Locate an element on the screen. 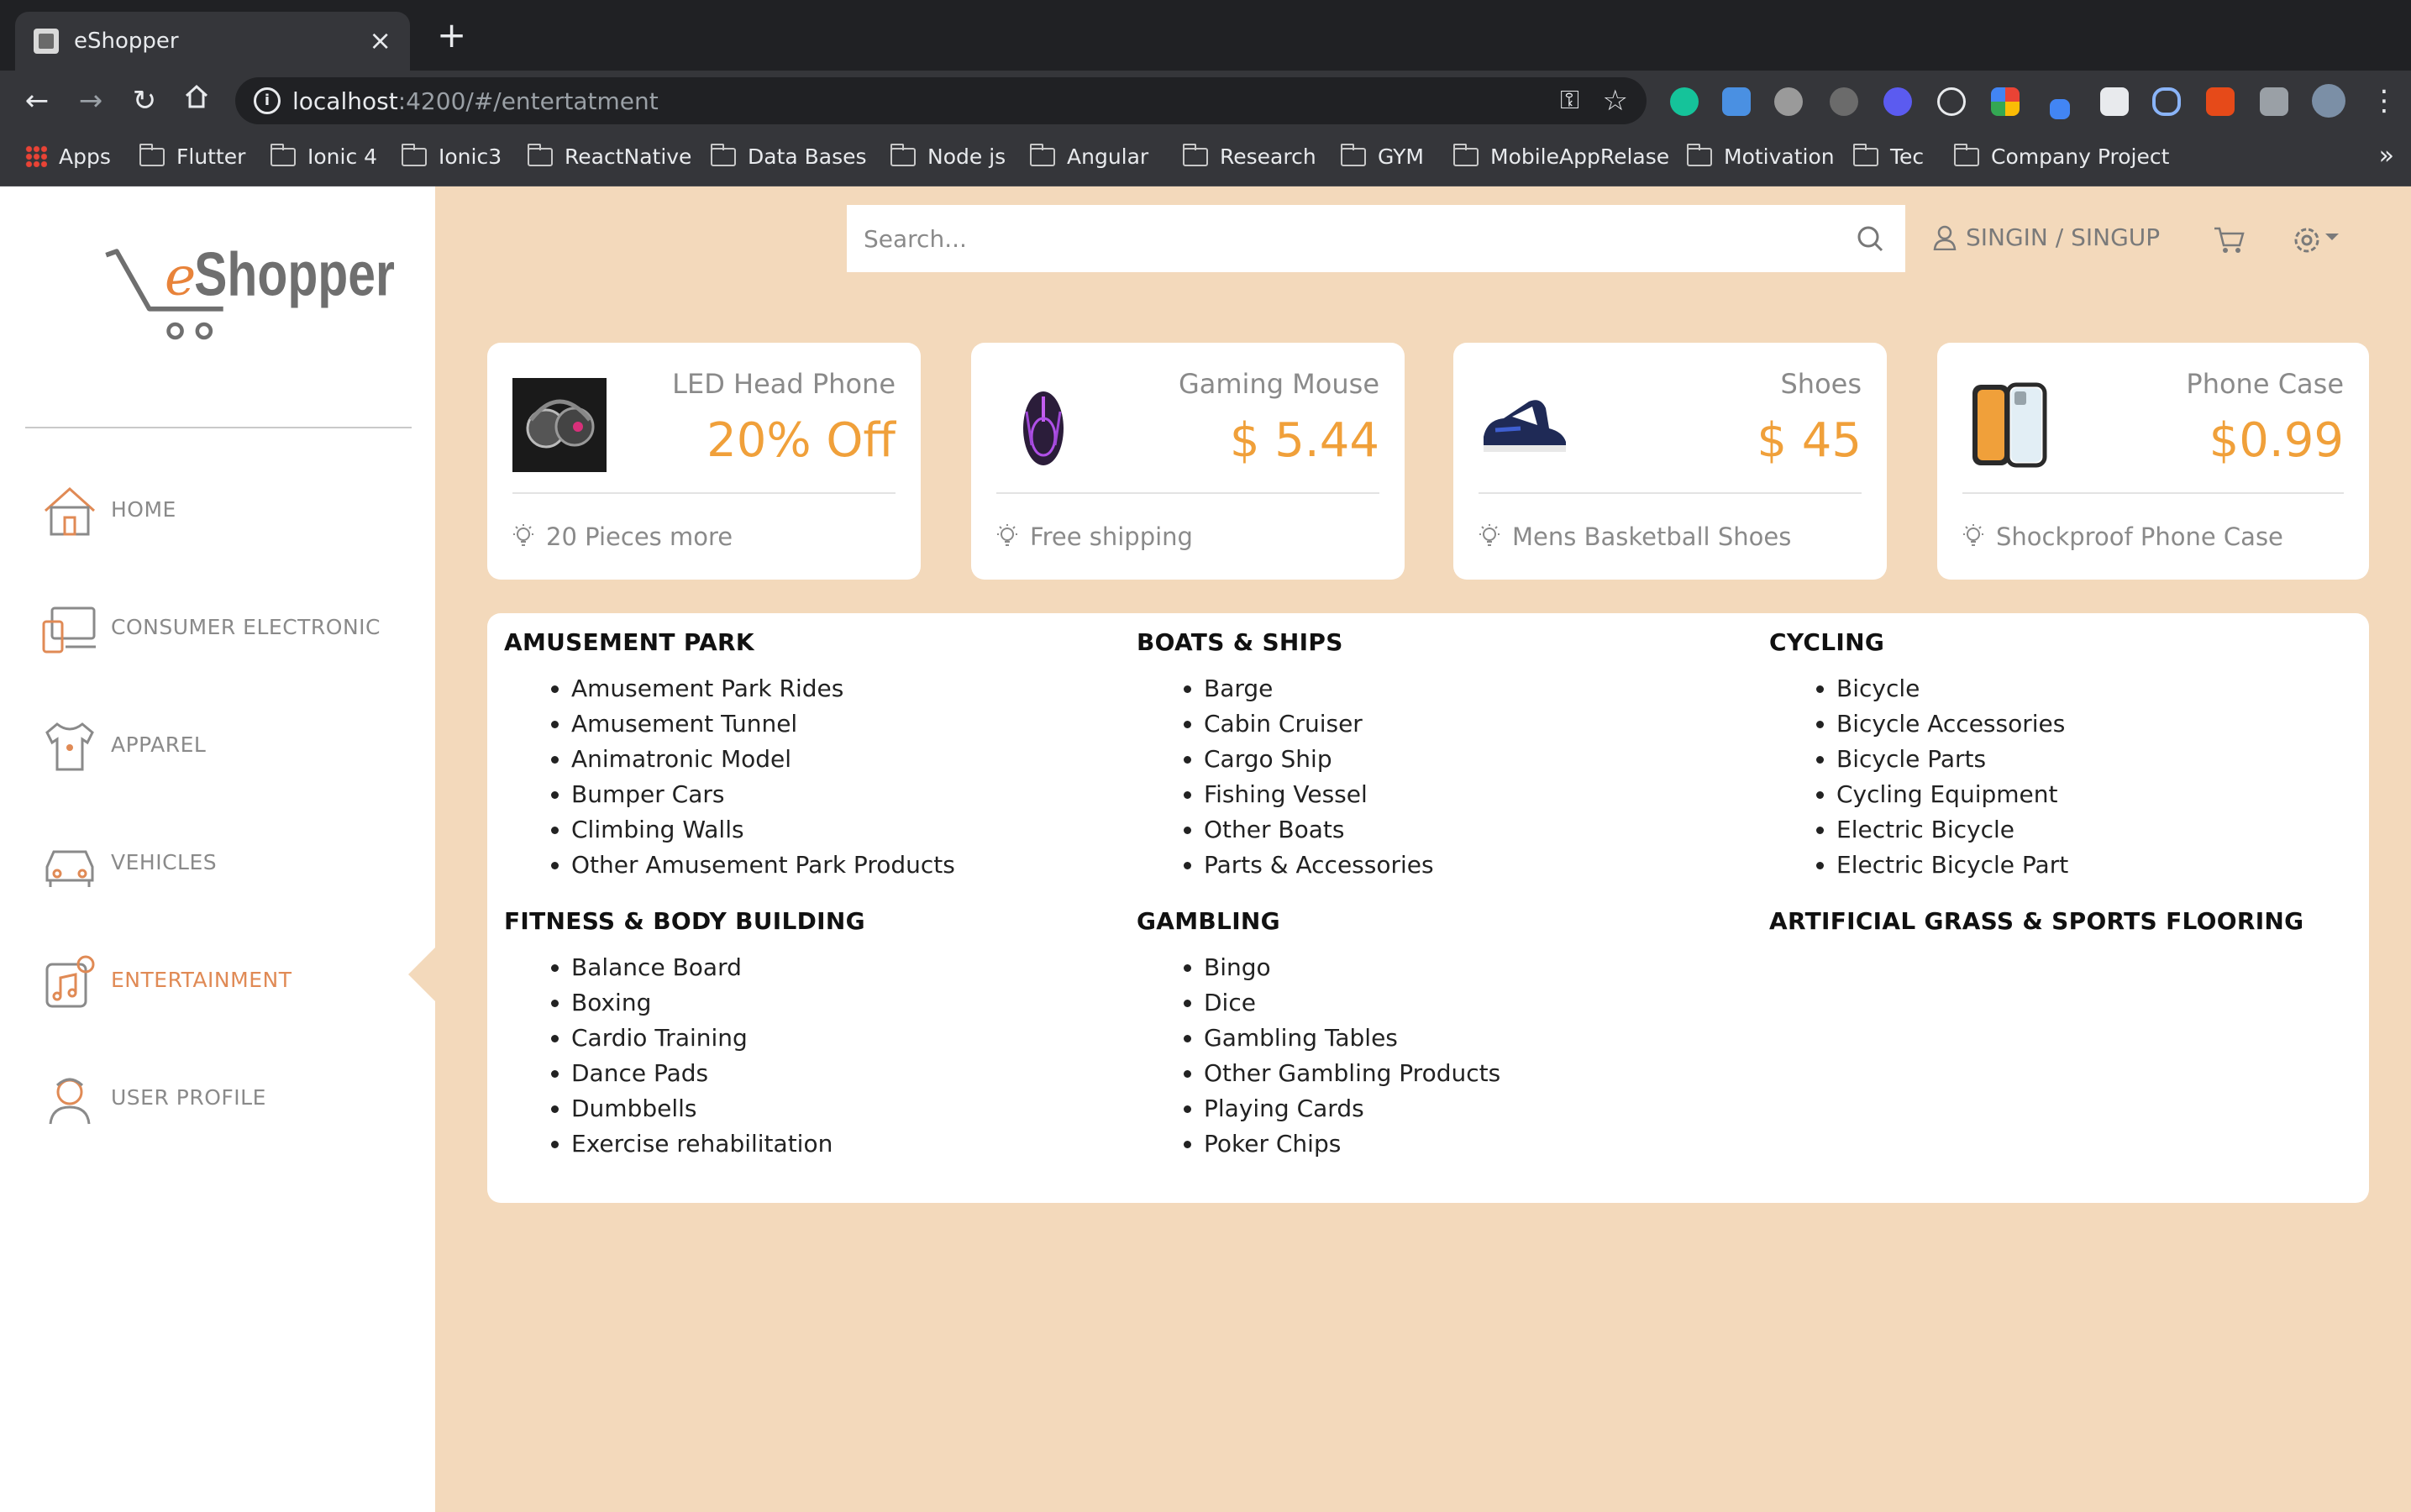  list-item: Other Amusement Park Products is located at coordinates (848, 865).